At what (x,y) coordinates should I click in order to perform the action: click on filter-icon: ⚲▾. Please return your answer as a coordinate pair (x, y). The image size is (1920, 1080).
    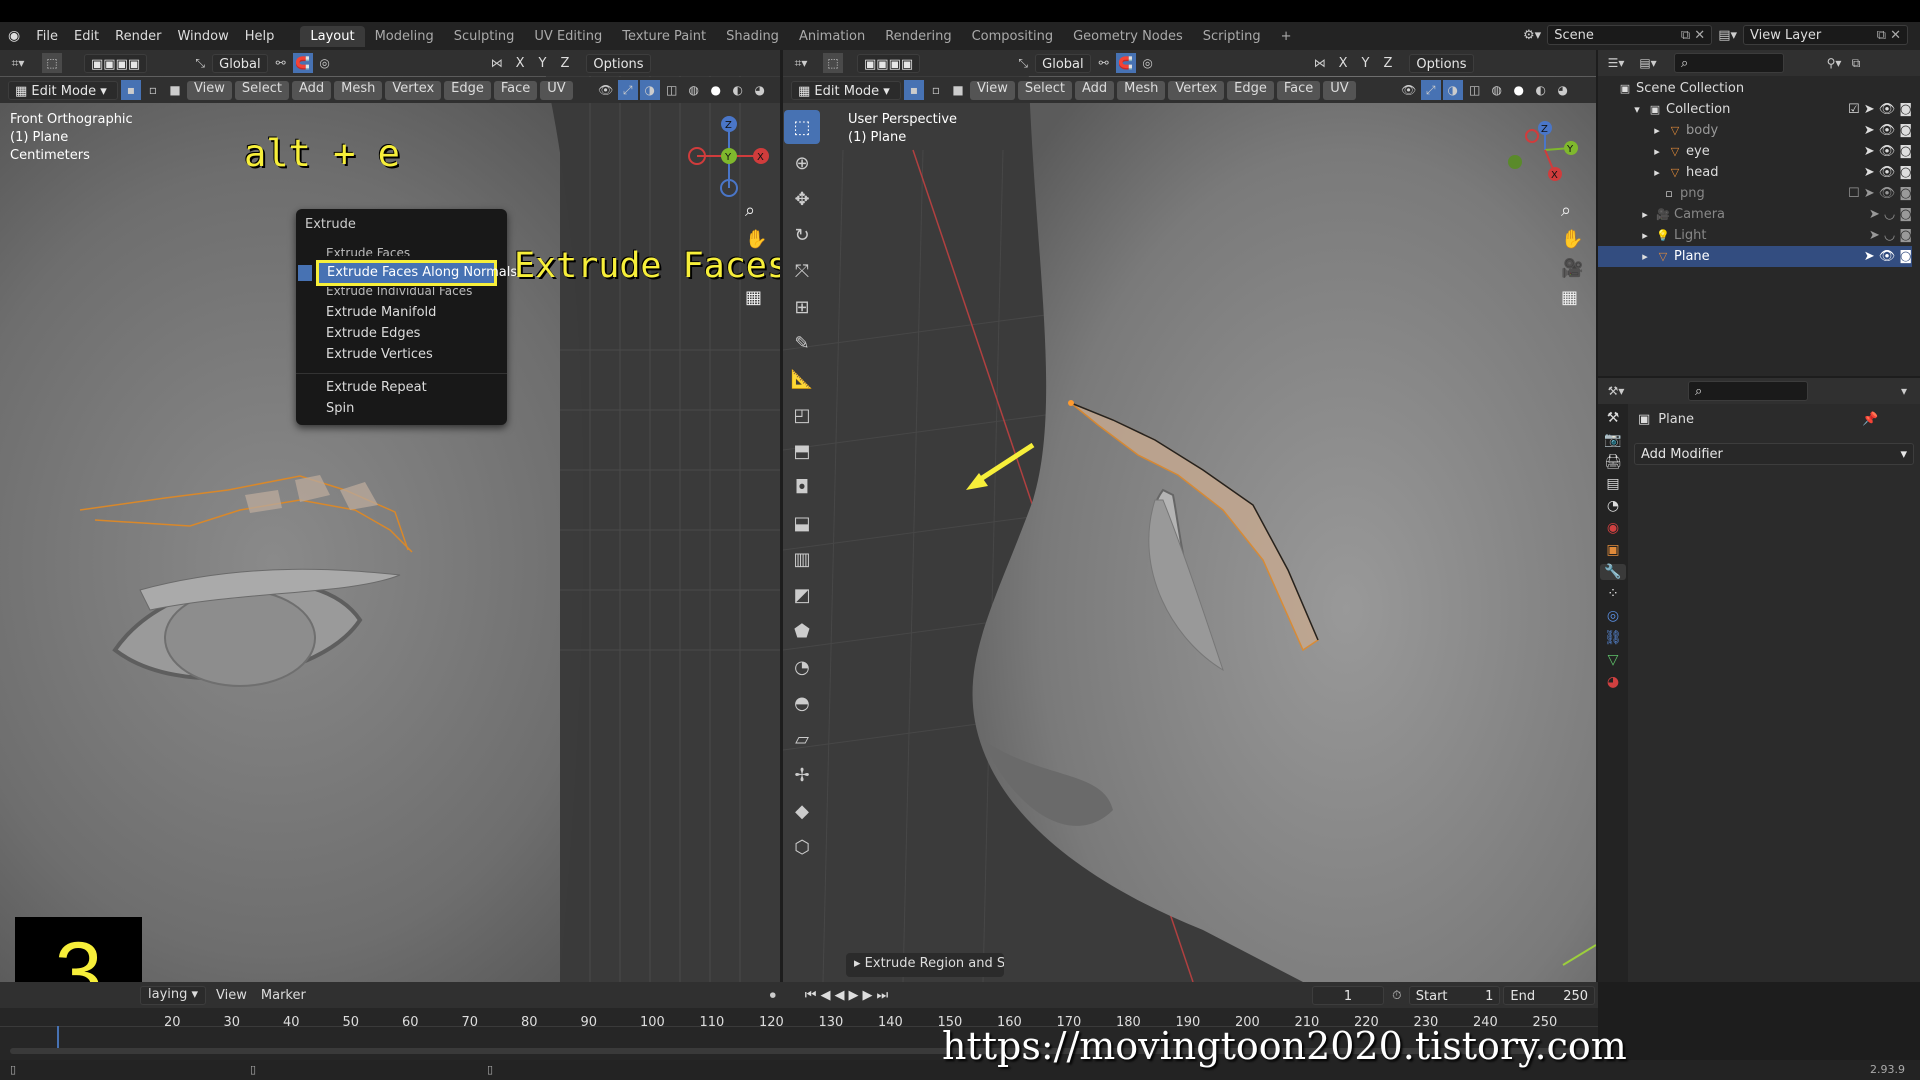
    Looking at the image, I should click on (1834, 63).